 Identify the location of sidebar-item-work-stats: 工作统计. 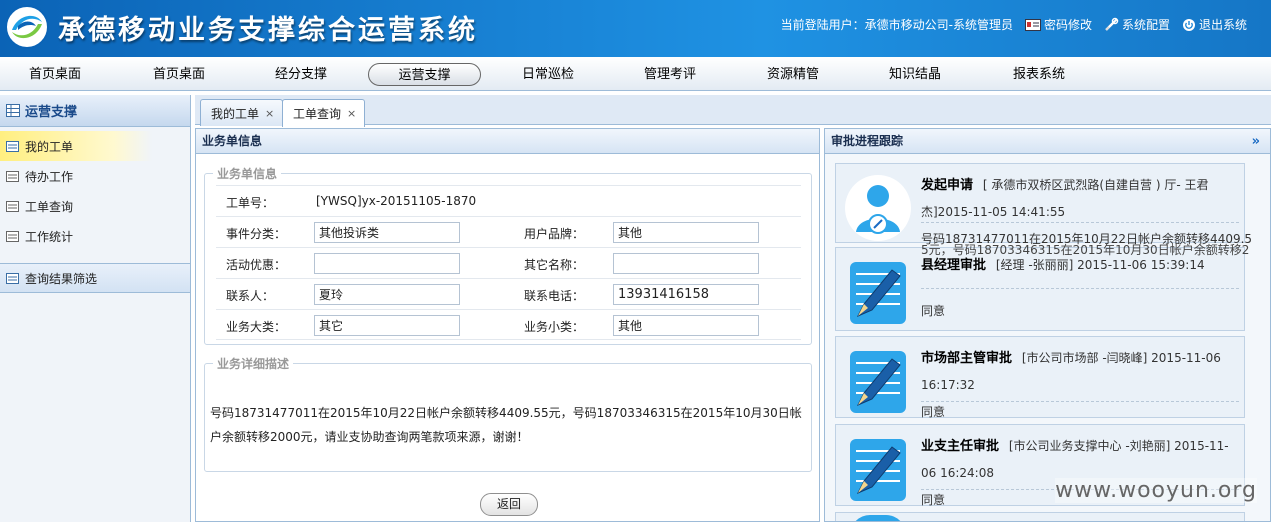
(95, 236).